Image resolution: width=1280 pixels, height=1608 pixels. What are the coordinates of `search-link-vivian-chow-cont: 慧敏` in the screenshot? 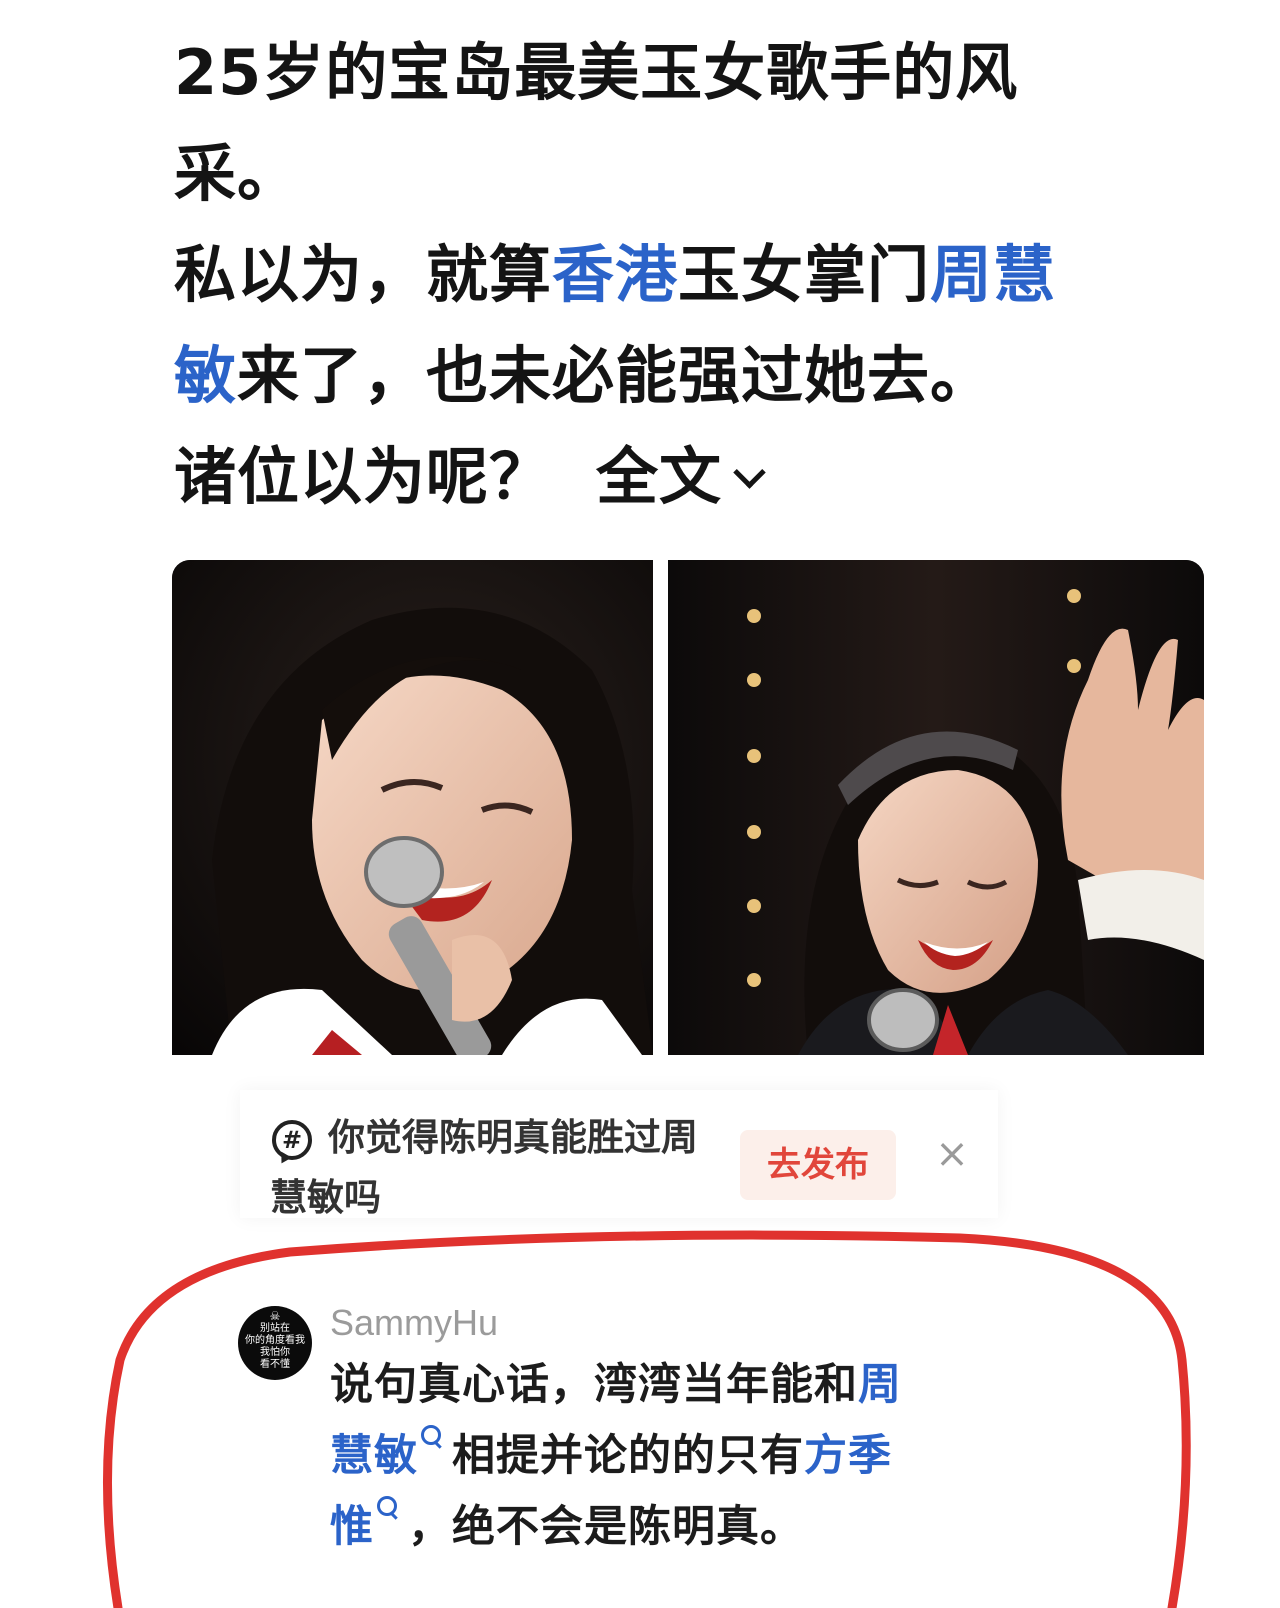 It's located at (374, 1456).